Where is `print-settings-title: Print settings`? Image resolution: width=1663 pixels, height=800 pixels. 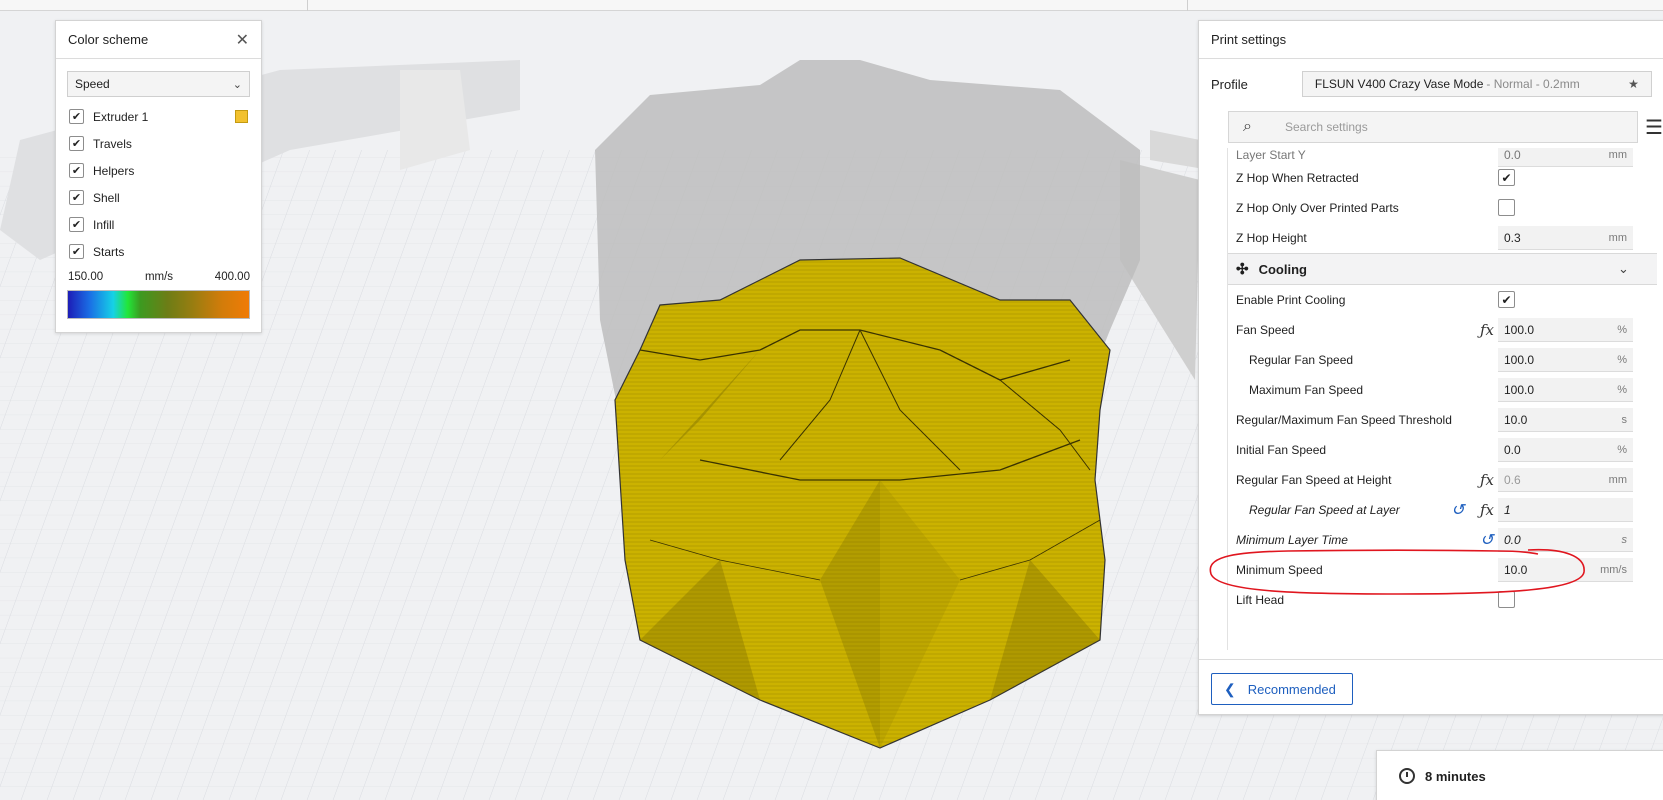 print-settings-title: Print settings is located at coordinates (1249, 39).